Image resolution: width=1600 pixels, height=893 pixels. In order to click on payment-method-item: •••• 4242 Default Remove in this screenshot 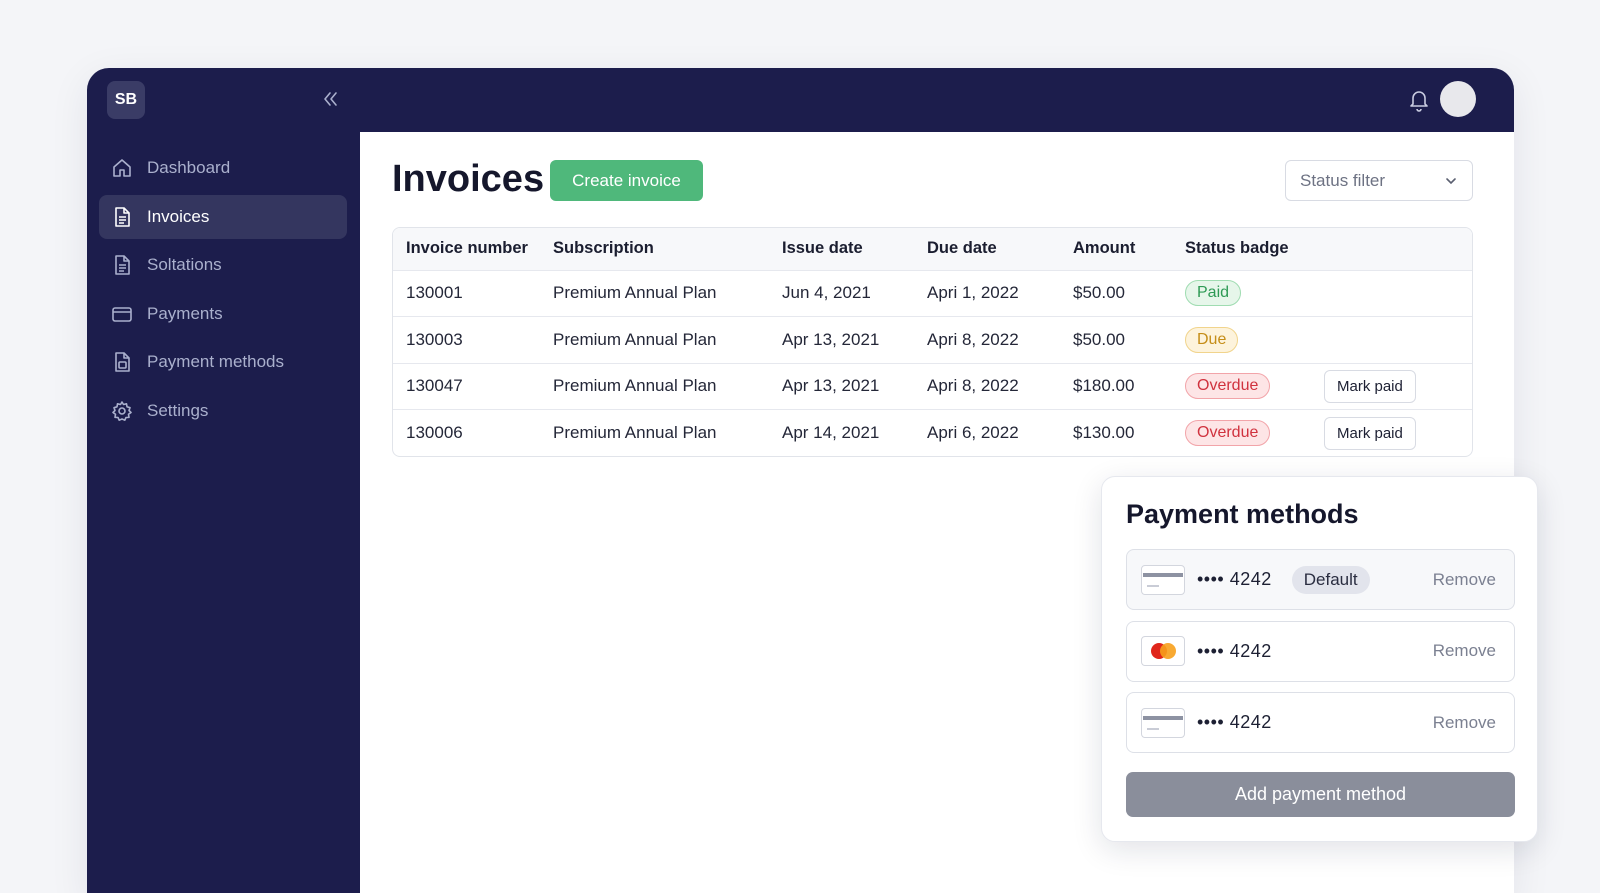, I will do `click(1320, 579)`.